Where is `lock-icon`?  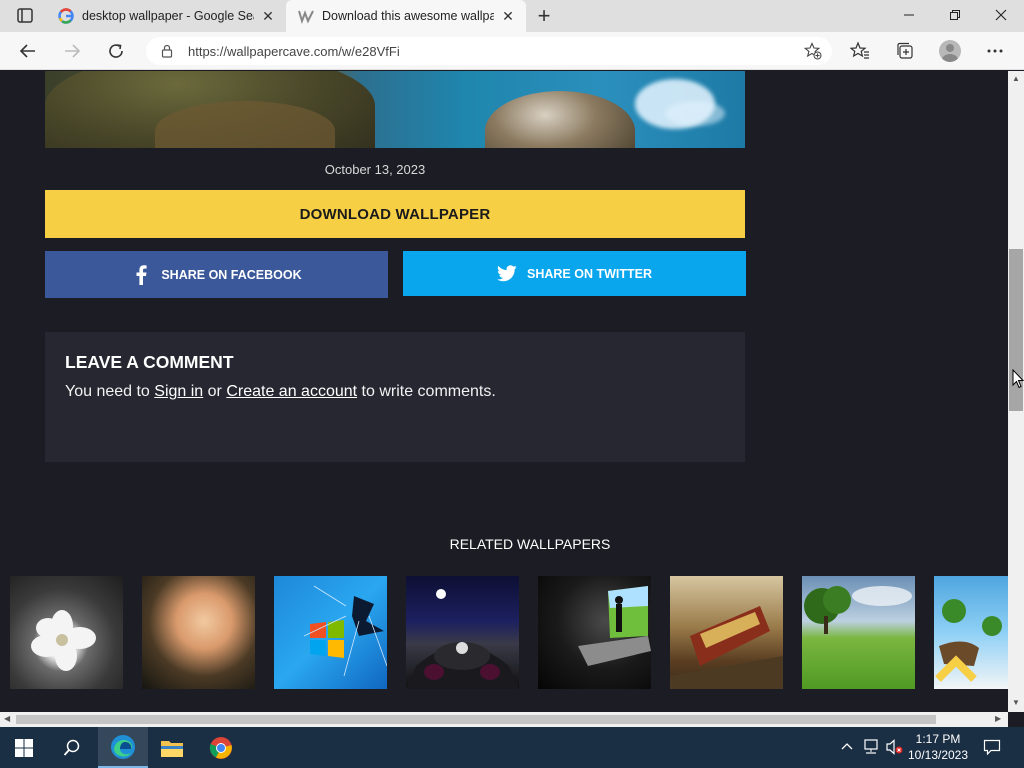
lock-icon is located at coordinates (167, 51).